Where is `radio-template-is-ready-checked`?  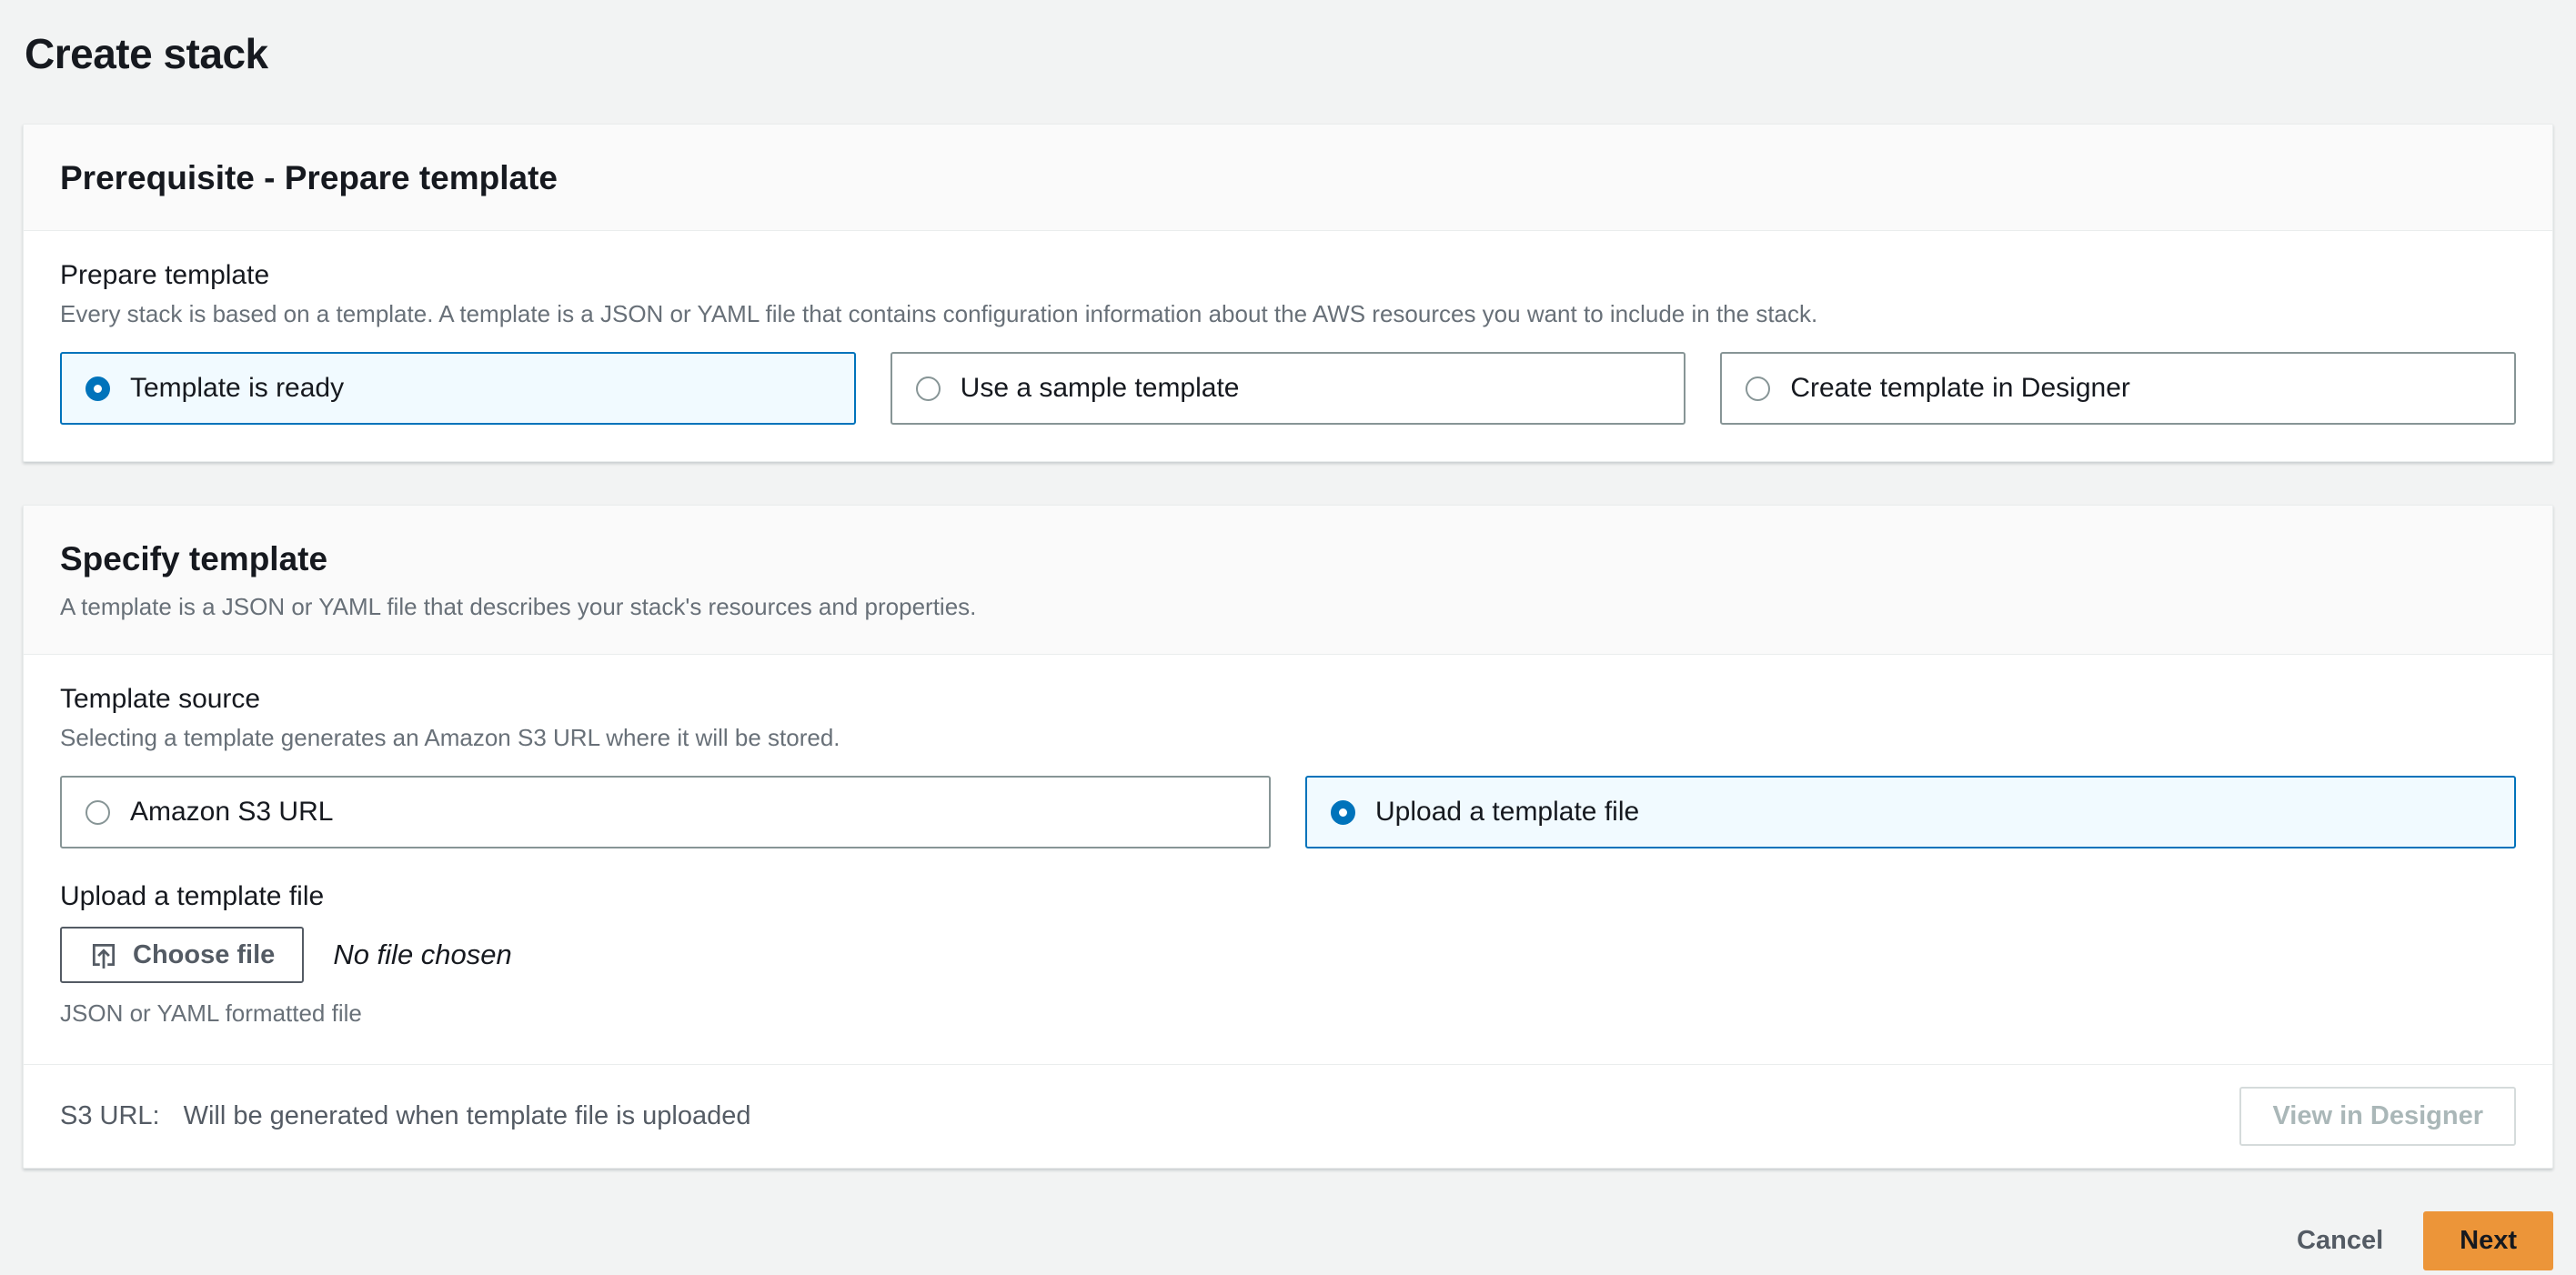
radio-template-is-ready-checked is located at coordinates (98, 388).